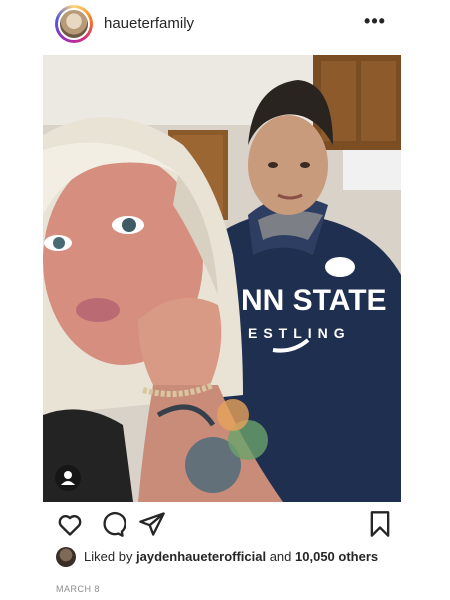 Image resolution: width=450 pixels, height=600 pixels. I want to click on post-actions, so click(225, 527).